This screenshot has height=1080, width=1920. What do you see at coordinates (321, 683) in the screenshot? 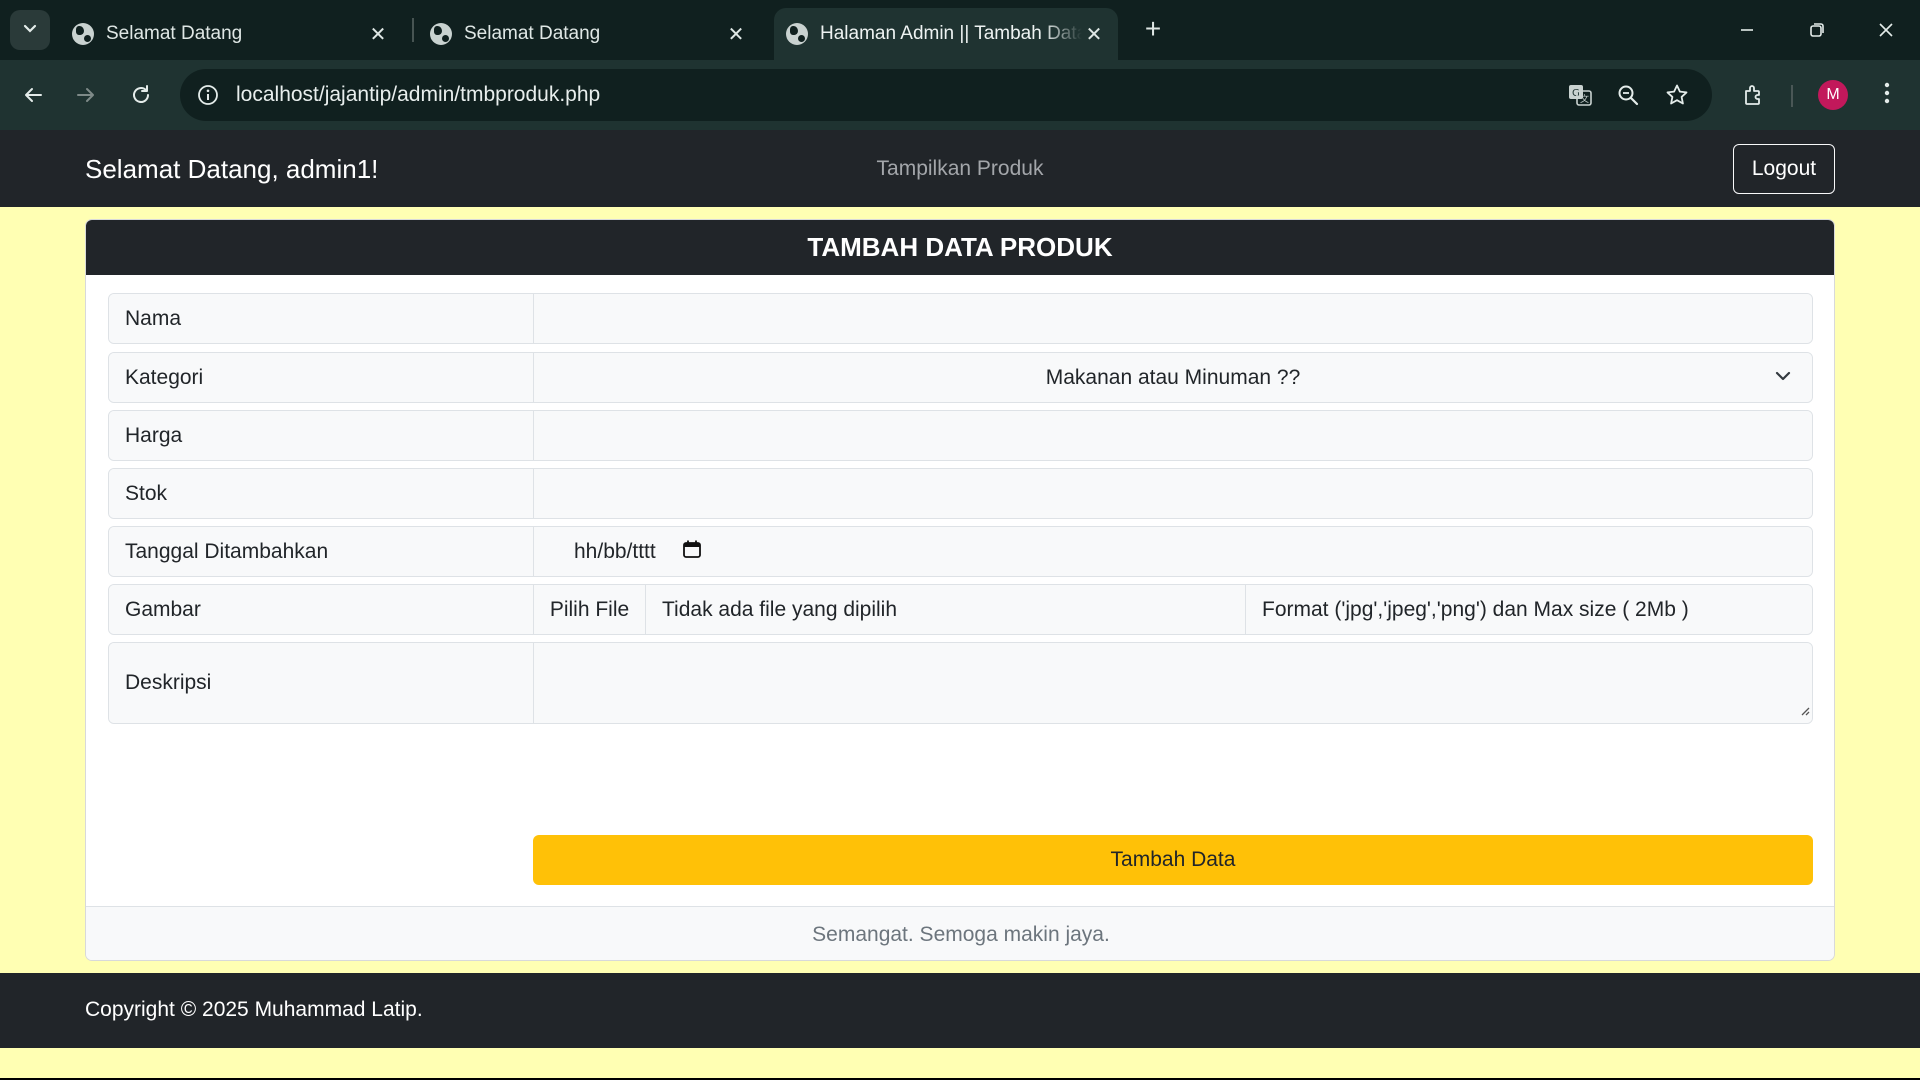
I see `deskripsi-label: Deskripsi` at bounding box center [321, 683].